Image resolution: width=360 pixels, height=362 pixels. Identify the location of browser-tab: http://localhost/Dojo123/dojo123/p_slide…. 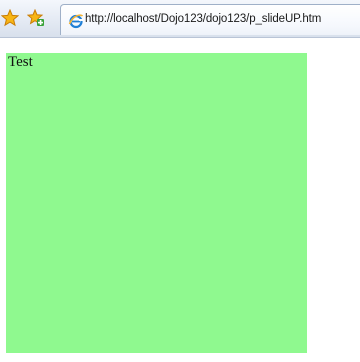
(210, 19).